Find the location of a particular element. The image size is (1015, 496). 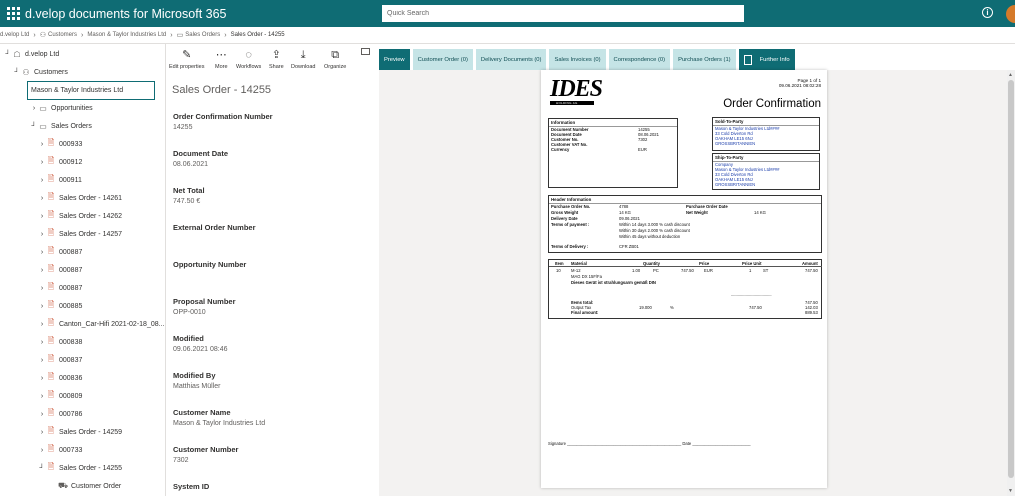

tree-item: › 🗎 Sales Order - 14262 is located at coordinates (80, 216).